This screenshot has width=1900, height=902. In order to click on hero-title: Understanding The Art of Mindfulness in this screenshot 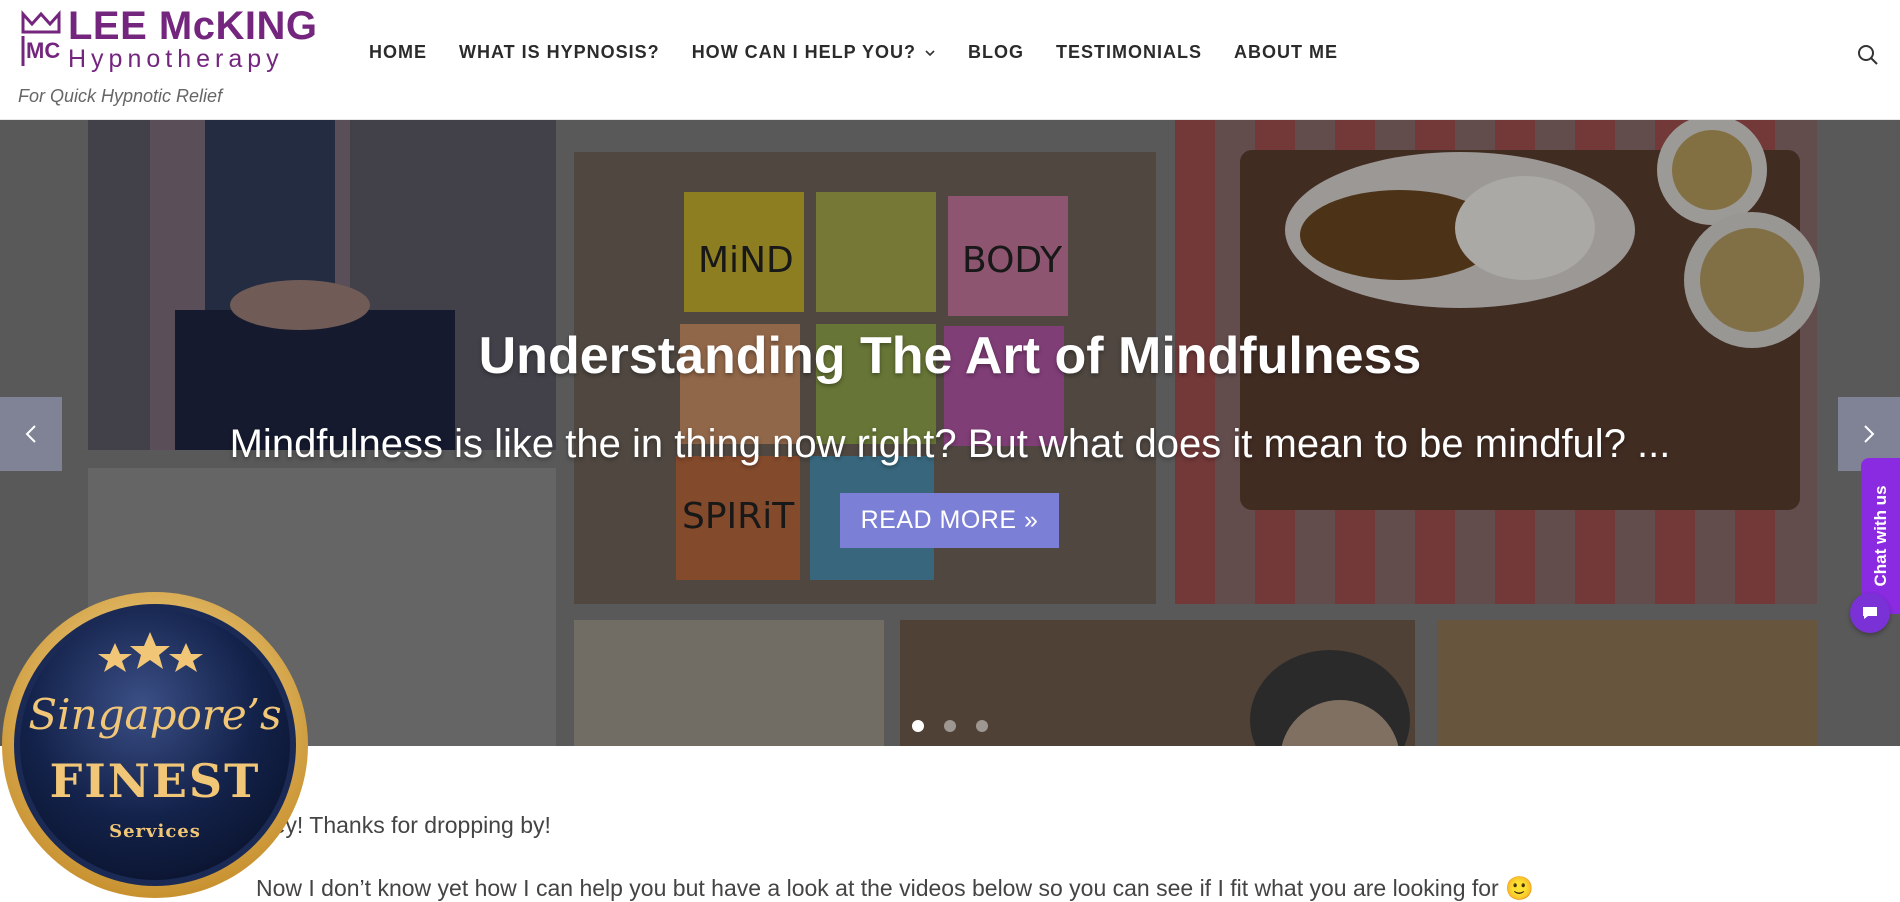, I will do `click(950, 356)`.